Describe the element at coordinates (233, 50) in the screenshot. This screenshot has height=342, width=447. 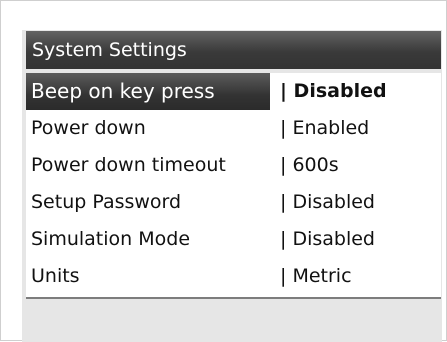
I see `screen-title: System Settings` at that location.